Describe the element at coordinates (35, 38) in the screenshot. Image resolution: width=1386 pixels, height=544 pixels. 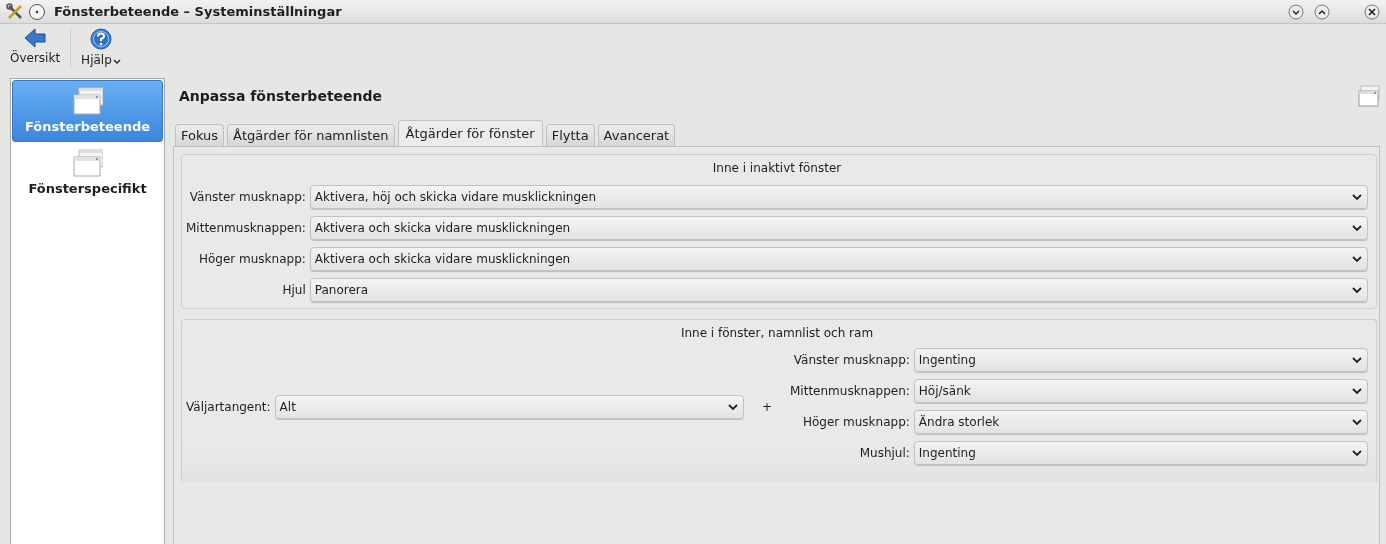
I see `back-arrow-icon` at that location.